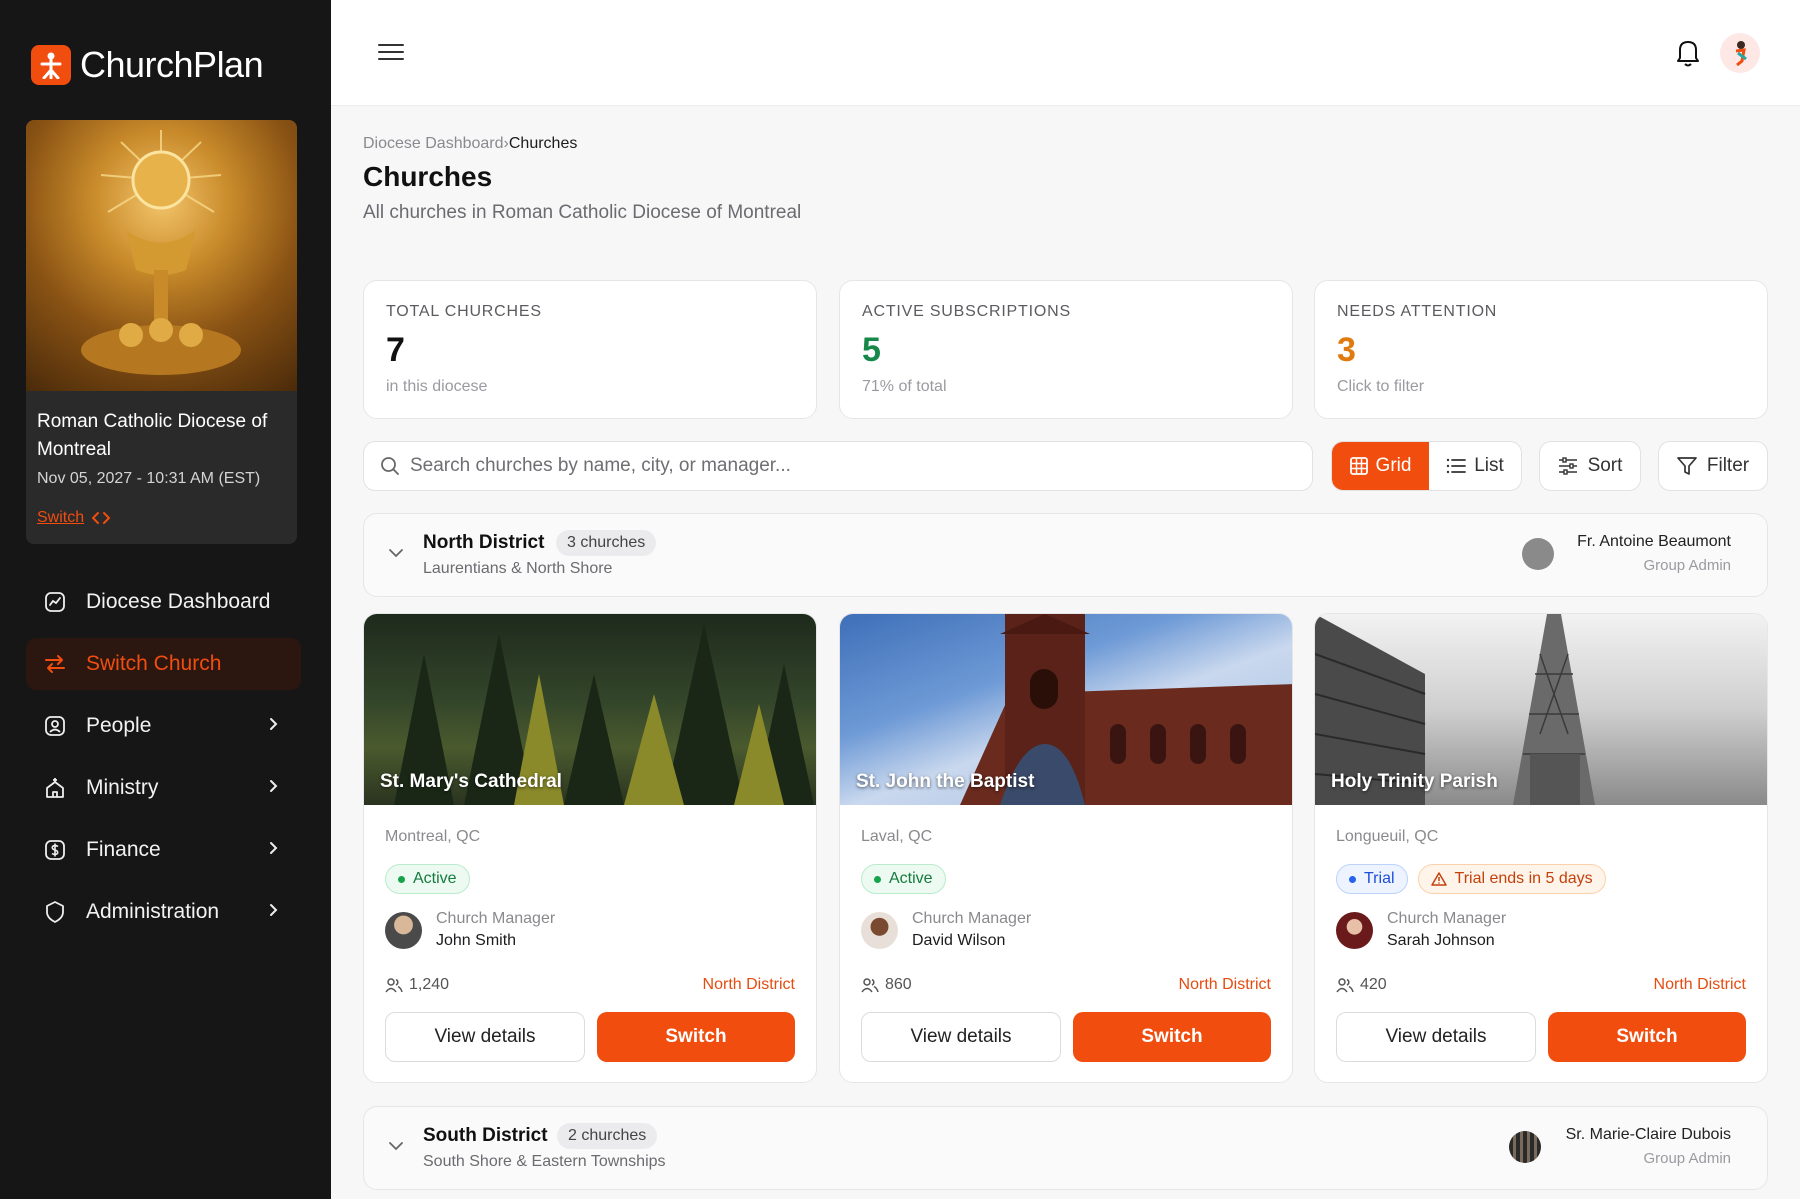 The width and height of the screenshot is (1800, 1199). What do you see at coordinates (51, 65) in the screenshot?
I see `churchplan-logo-icon` at bounding box center [51, 65].